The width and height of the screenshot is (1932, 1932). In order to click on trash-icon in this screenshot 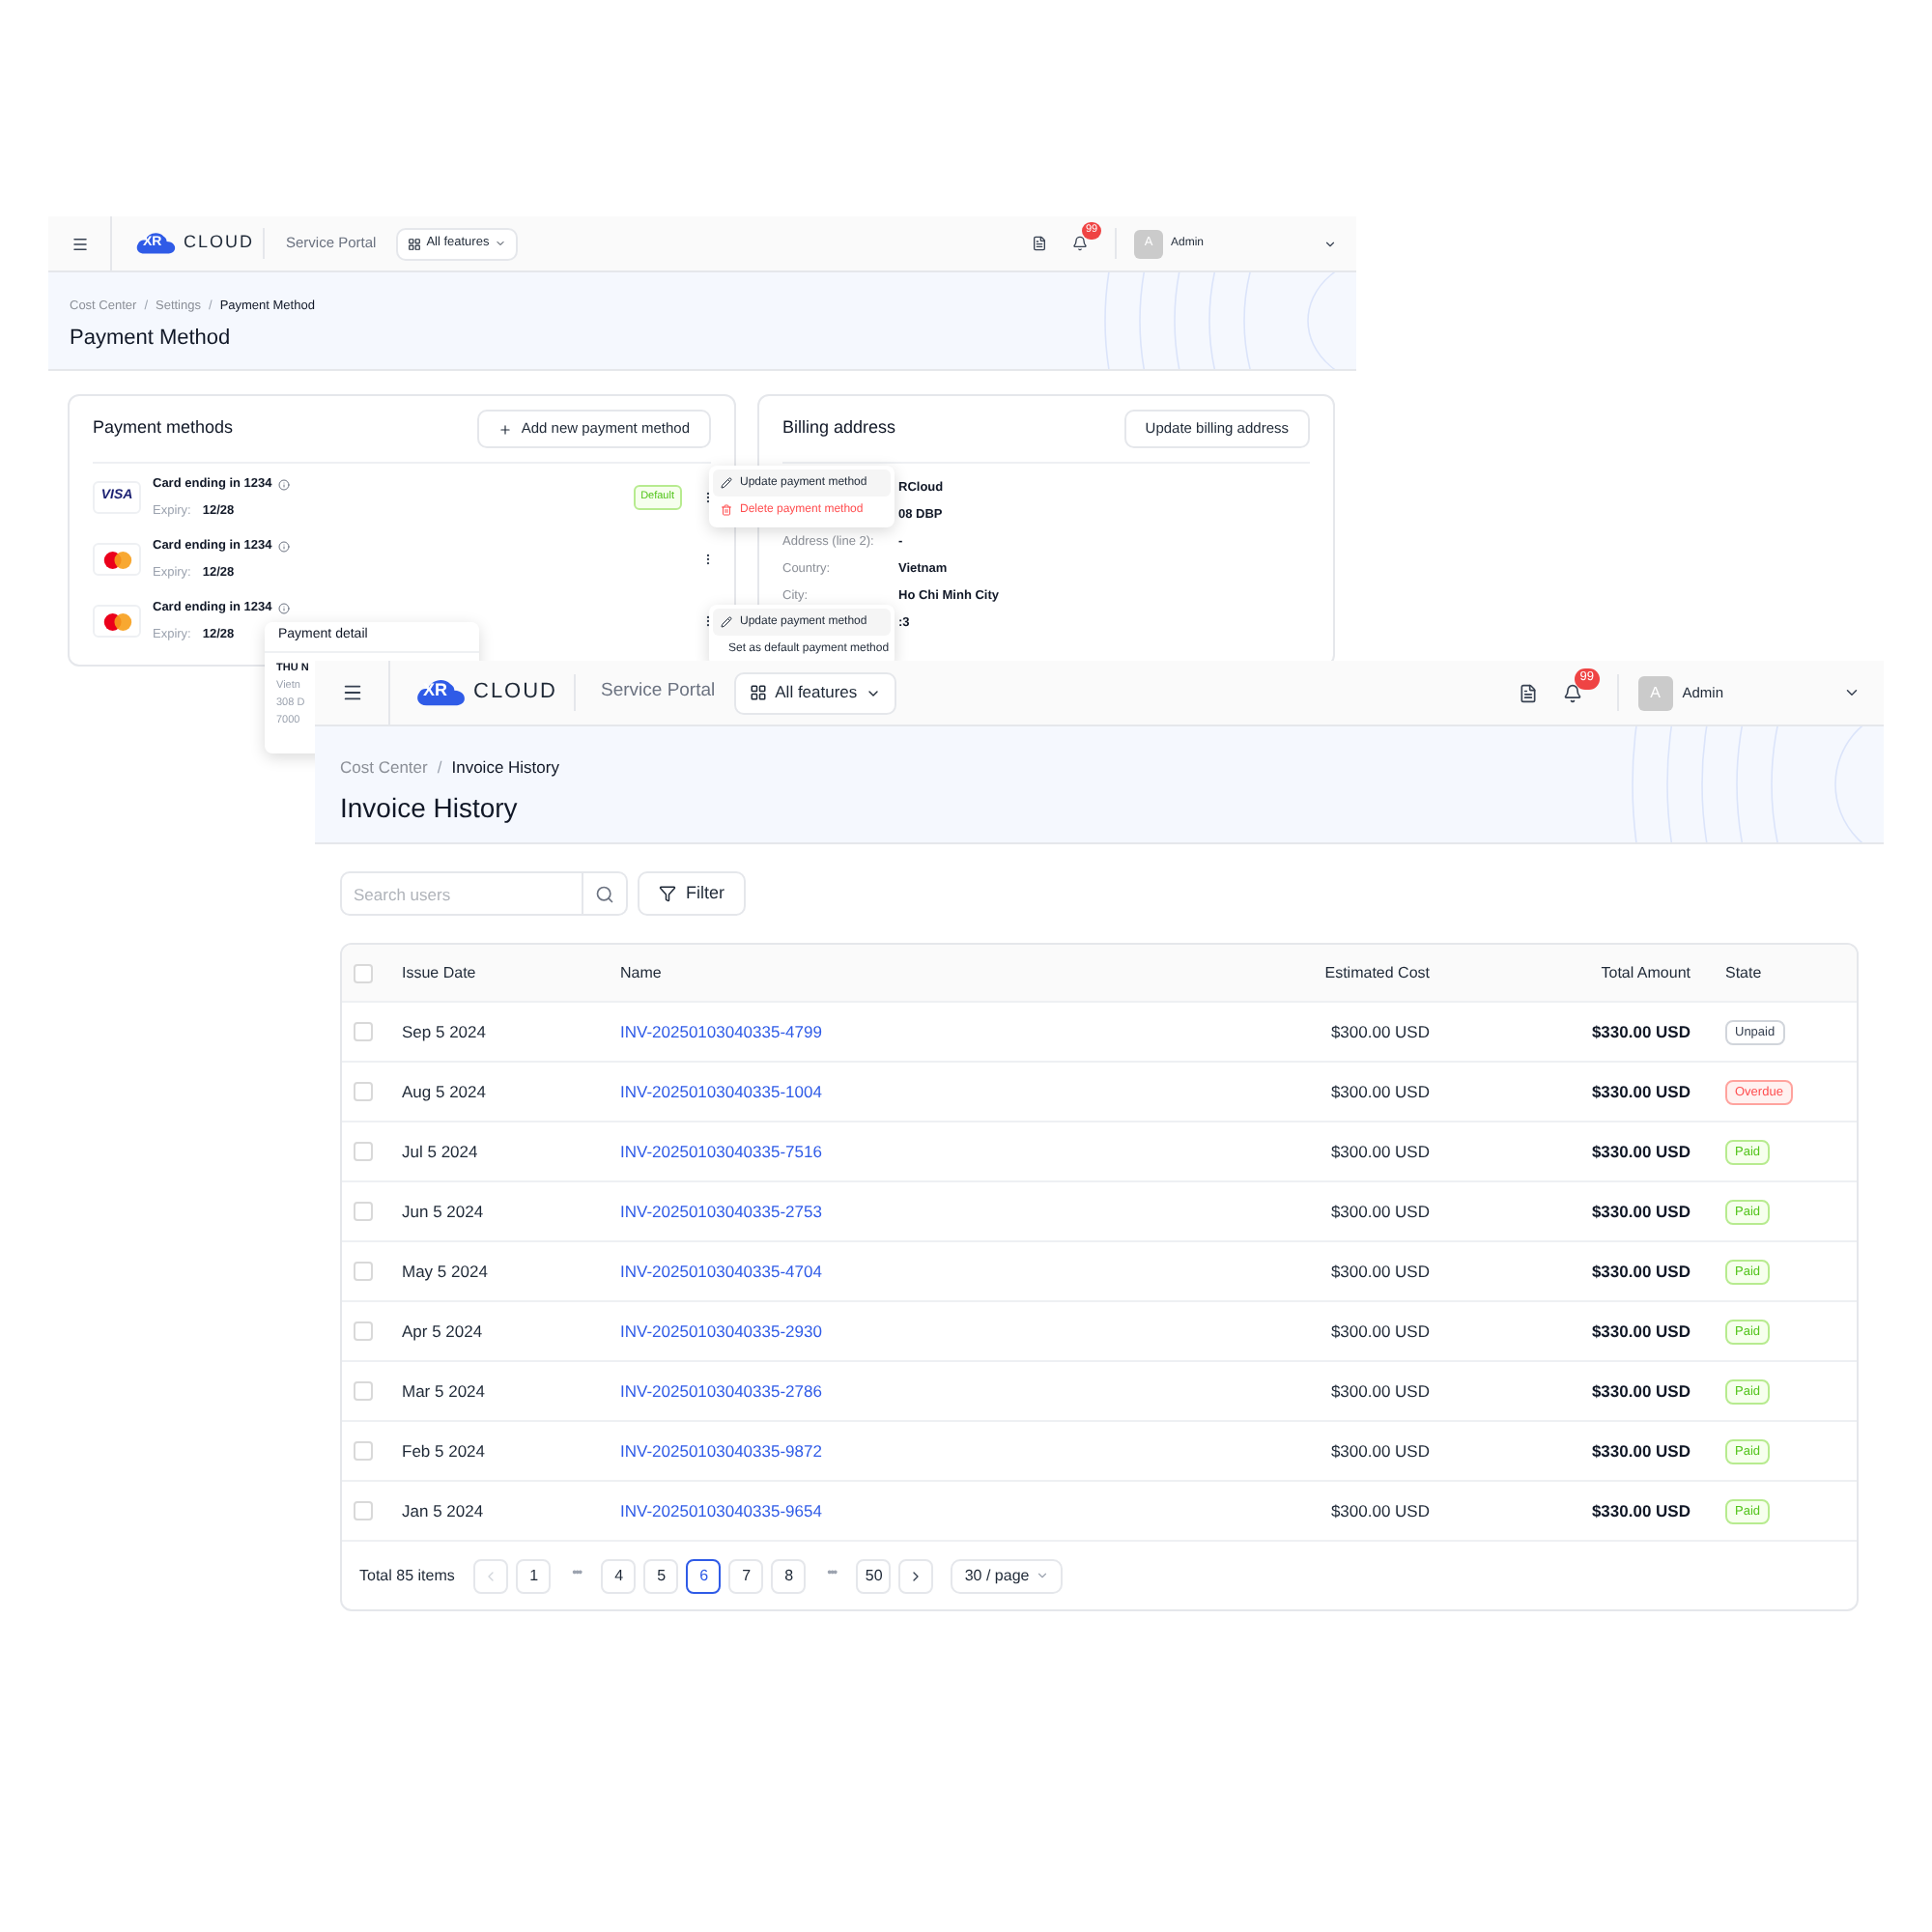, I will do `click(726, 510)`.